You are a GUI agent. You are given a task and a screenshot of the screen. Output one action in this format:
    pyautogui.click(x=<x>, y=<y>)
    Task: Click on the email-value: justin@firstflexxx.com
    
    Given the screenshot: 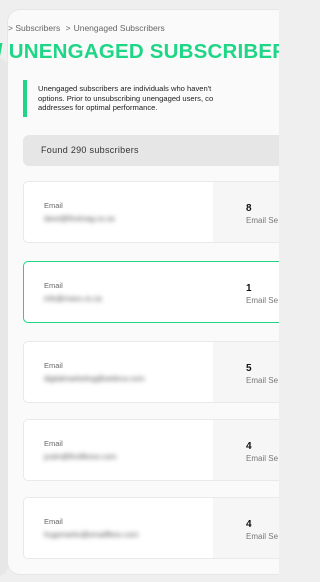 What is the action you would take?
    pyautogui.click(x=80, y=456)
    